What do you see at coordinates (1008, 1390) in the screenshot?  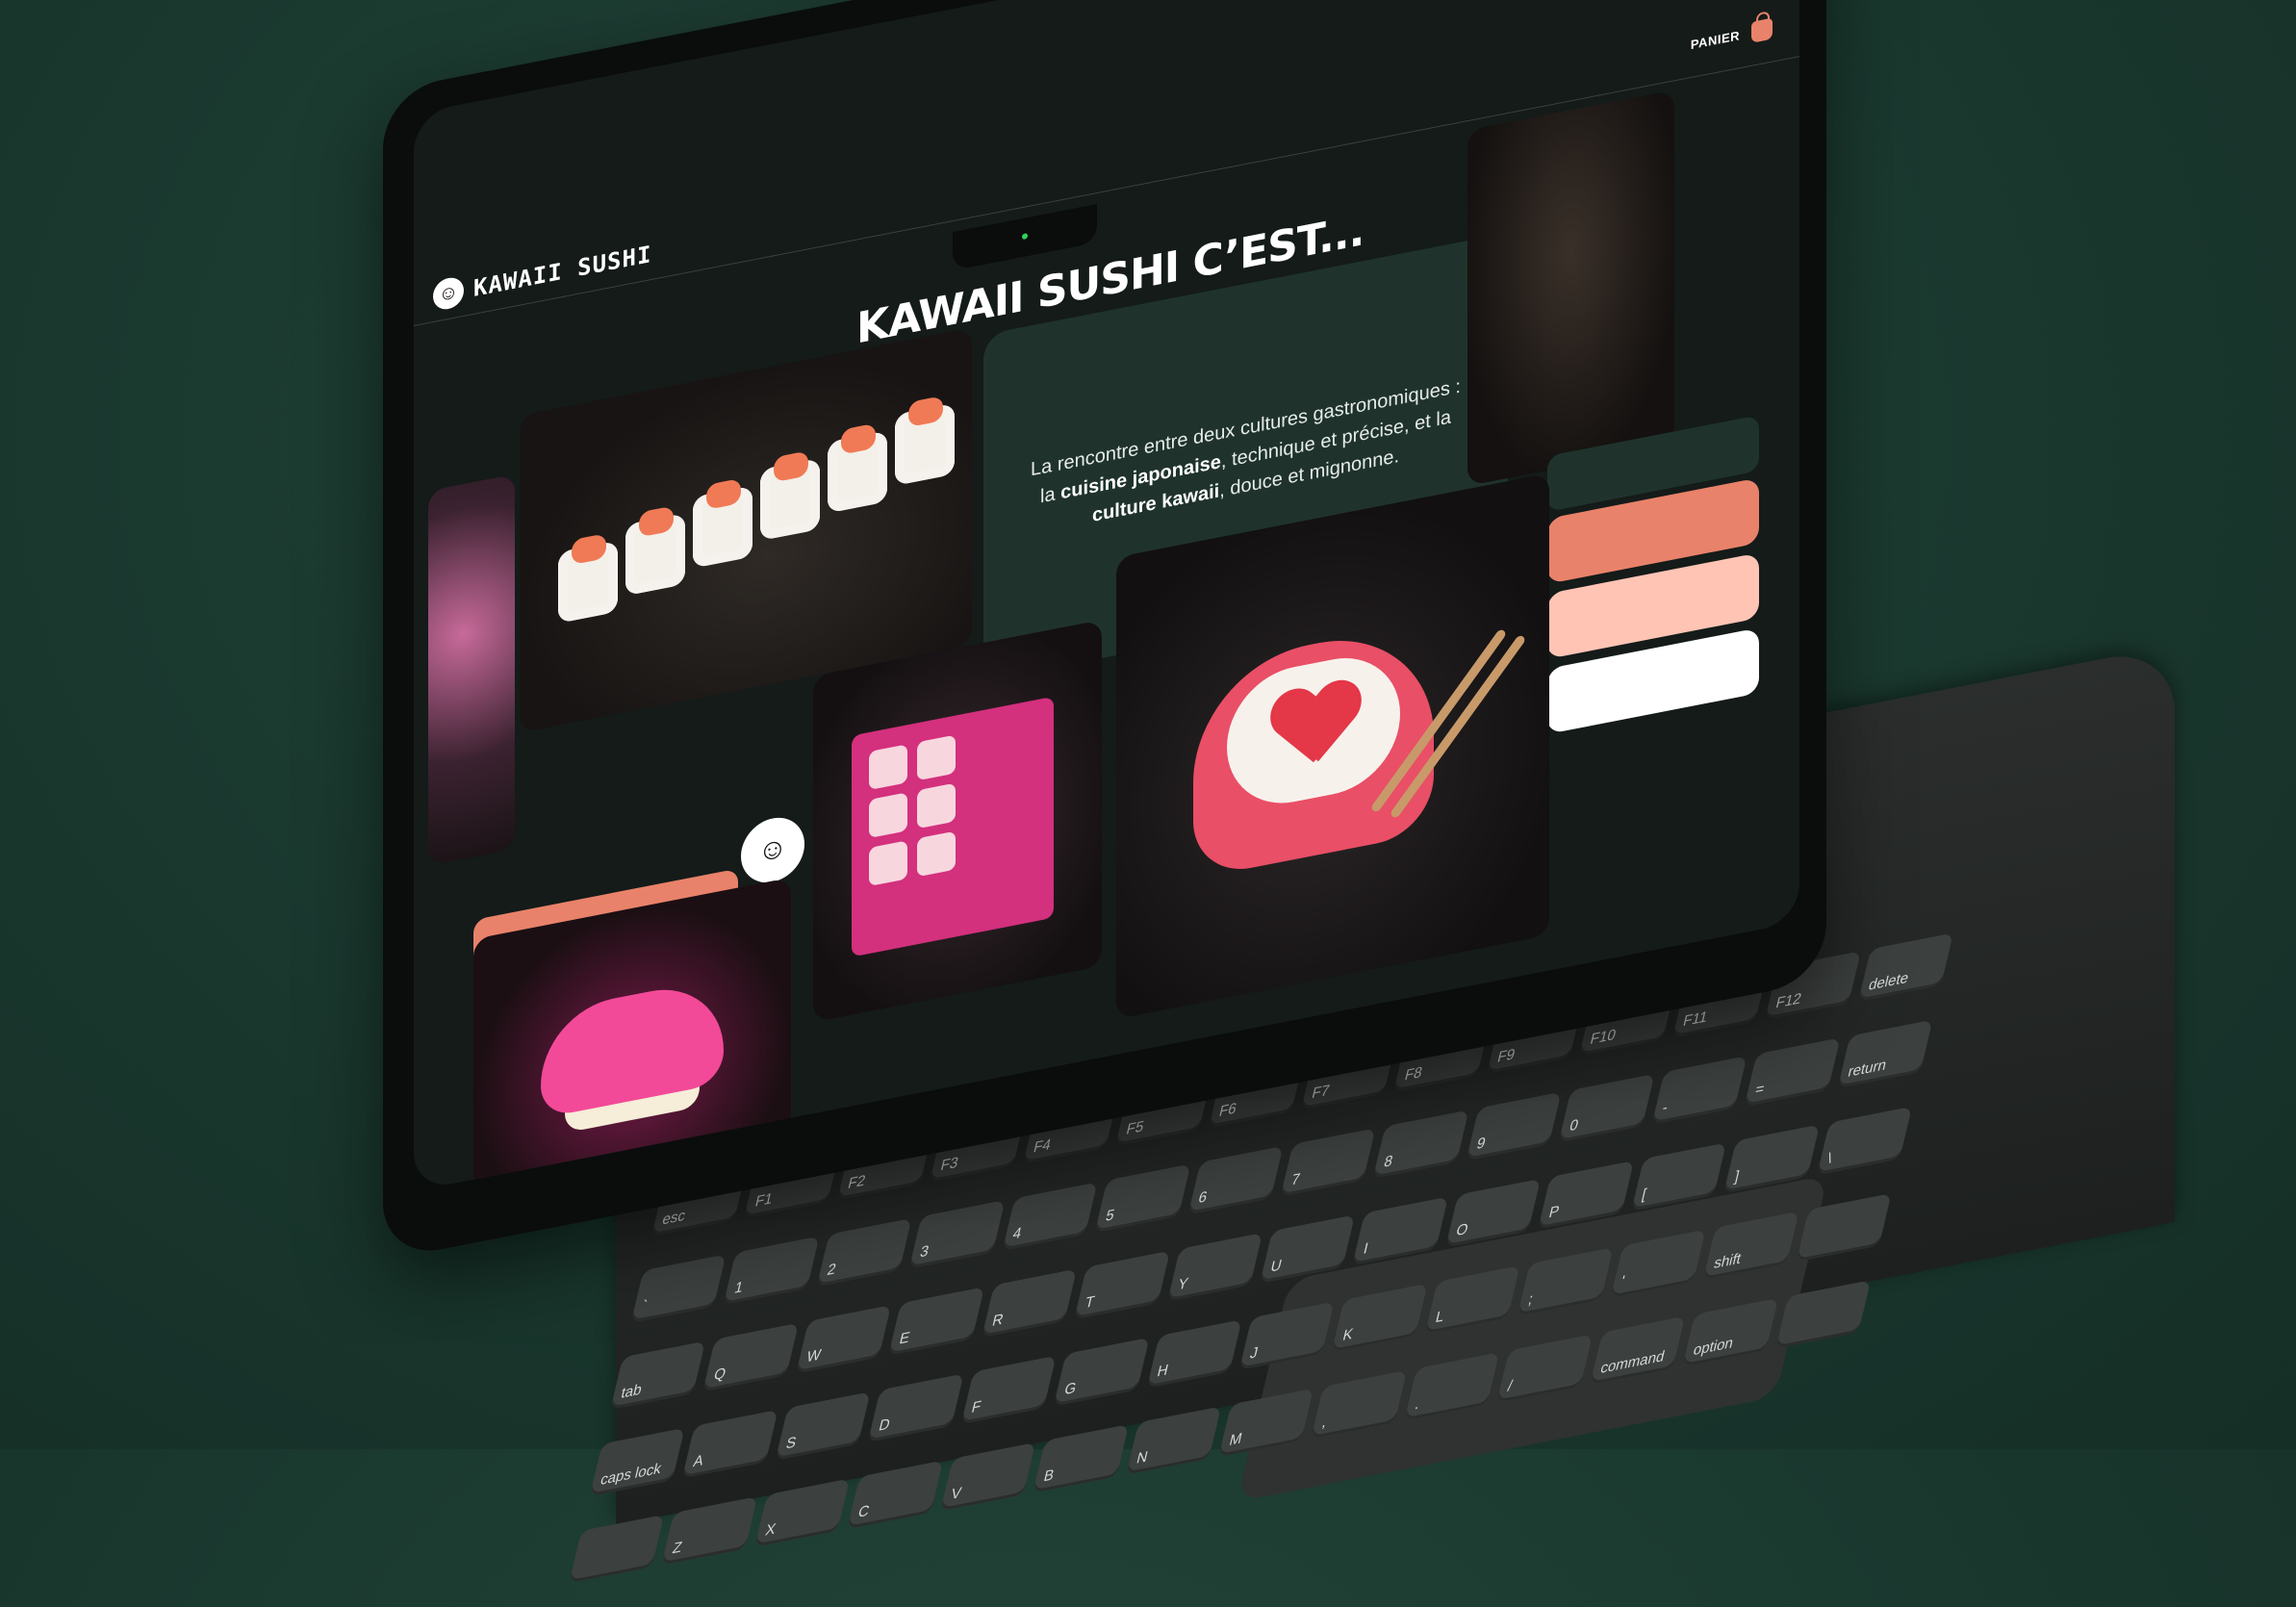 I see `keyboard-key: F` at bounding box center [1008, 1390].